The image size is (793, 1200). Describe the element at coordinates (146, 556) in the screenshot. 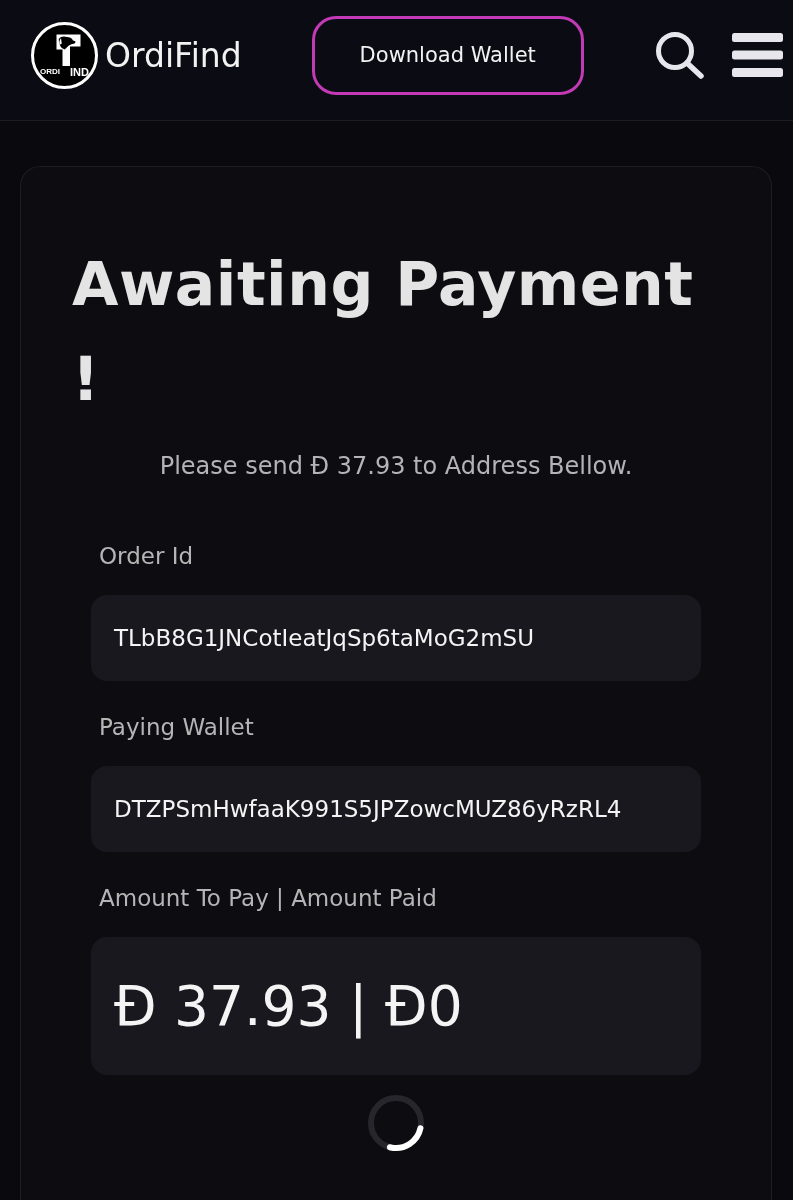

I see `field-label: Order Id` at that location.